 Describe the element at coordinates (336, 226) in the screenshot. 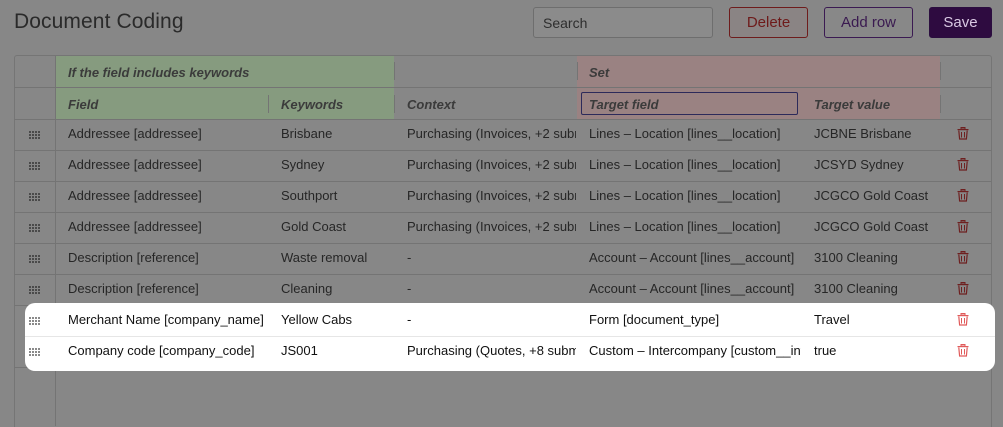

I see `keywords-cell: Gold Coast` at that location.